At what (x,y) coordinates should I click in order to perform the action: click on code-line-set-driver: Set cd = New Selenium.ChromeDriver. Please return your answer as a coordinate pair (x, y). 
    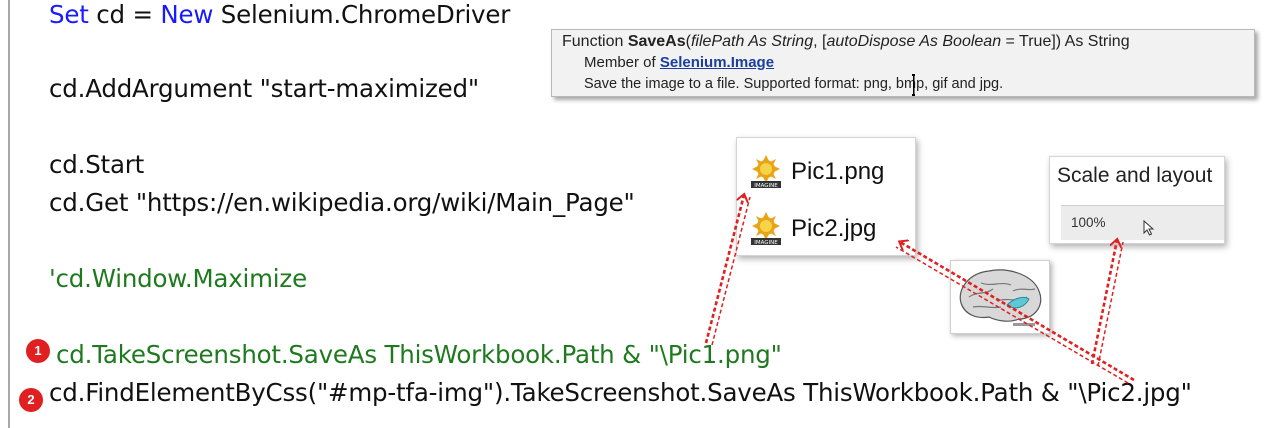
    Looking at the image, I should click on (279, 14).